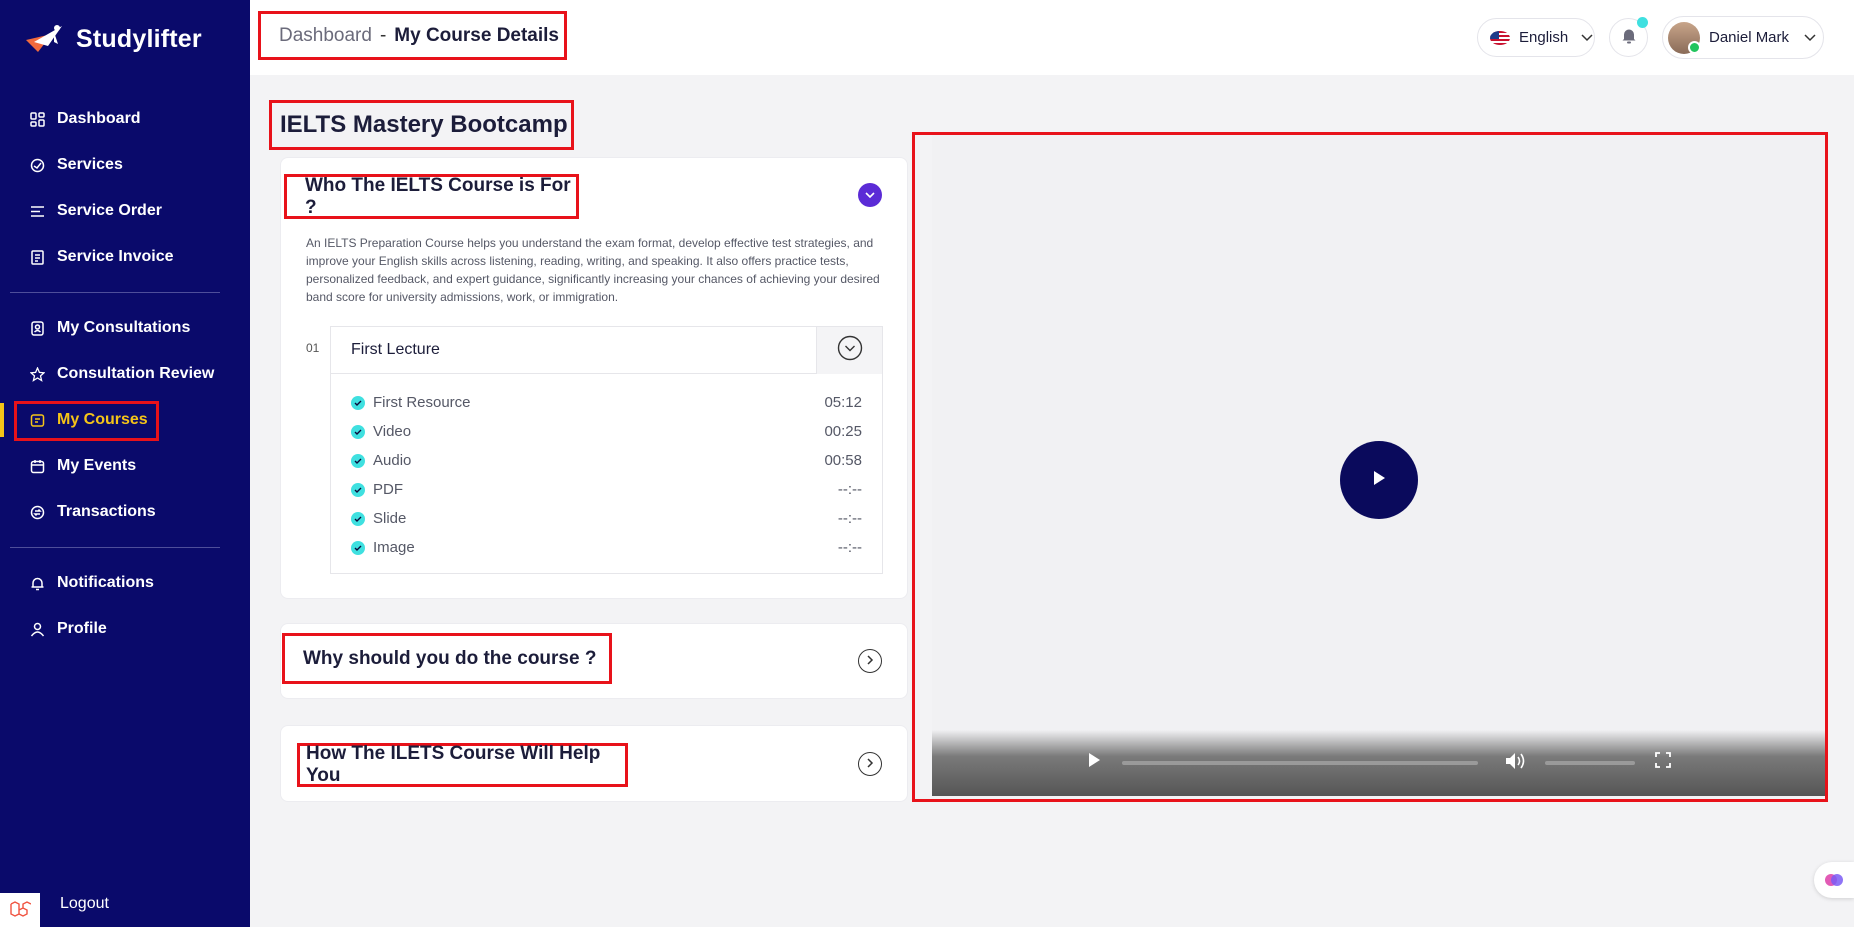 The width and height of the screenshot is (1854, 927). Describe the element at coordinates (606, 489) in the screenshot. I see `resource-item: PDF --:--` at that location.